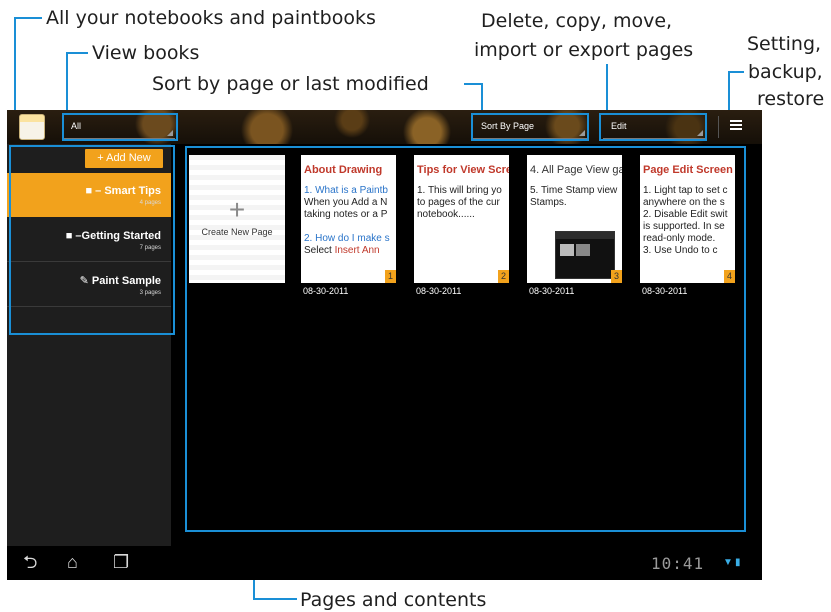 Image resolution: width=831 pixels, height=612 pixels. What do you see at coordinates (785, 72) in the screenshot?
I see `callout-settings-line2: backup,` at bounding box center [785, 72].